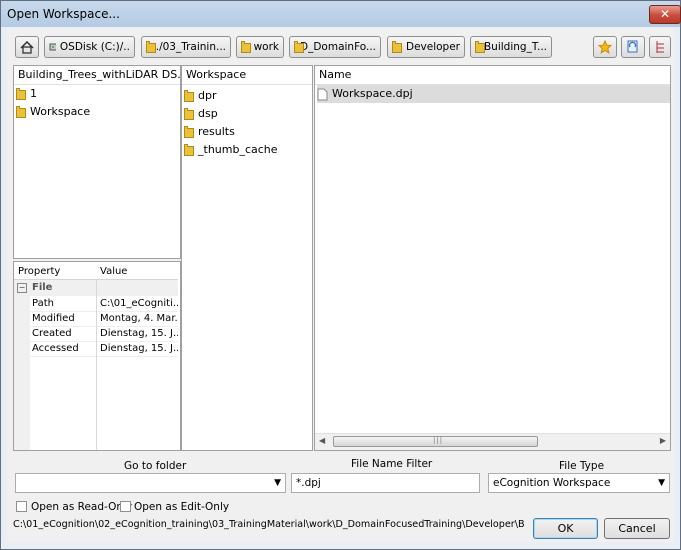 The width and height of the screenshot is (681, 550). I want to click on scrollbar-thumb: |||, so click(435, 441).